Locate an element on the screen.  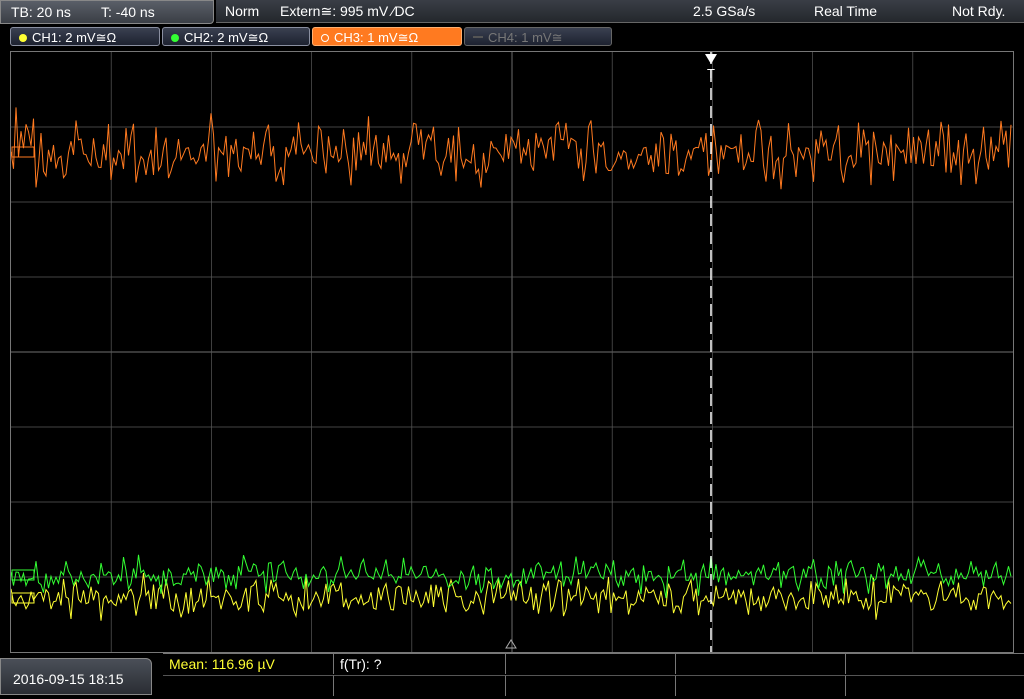
channel-2-tab: CH2: 2 mV≅Ω is located at coordinates (236, 36).